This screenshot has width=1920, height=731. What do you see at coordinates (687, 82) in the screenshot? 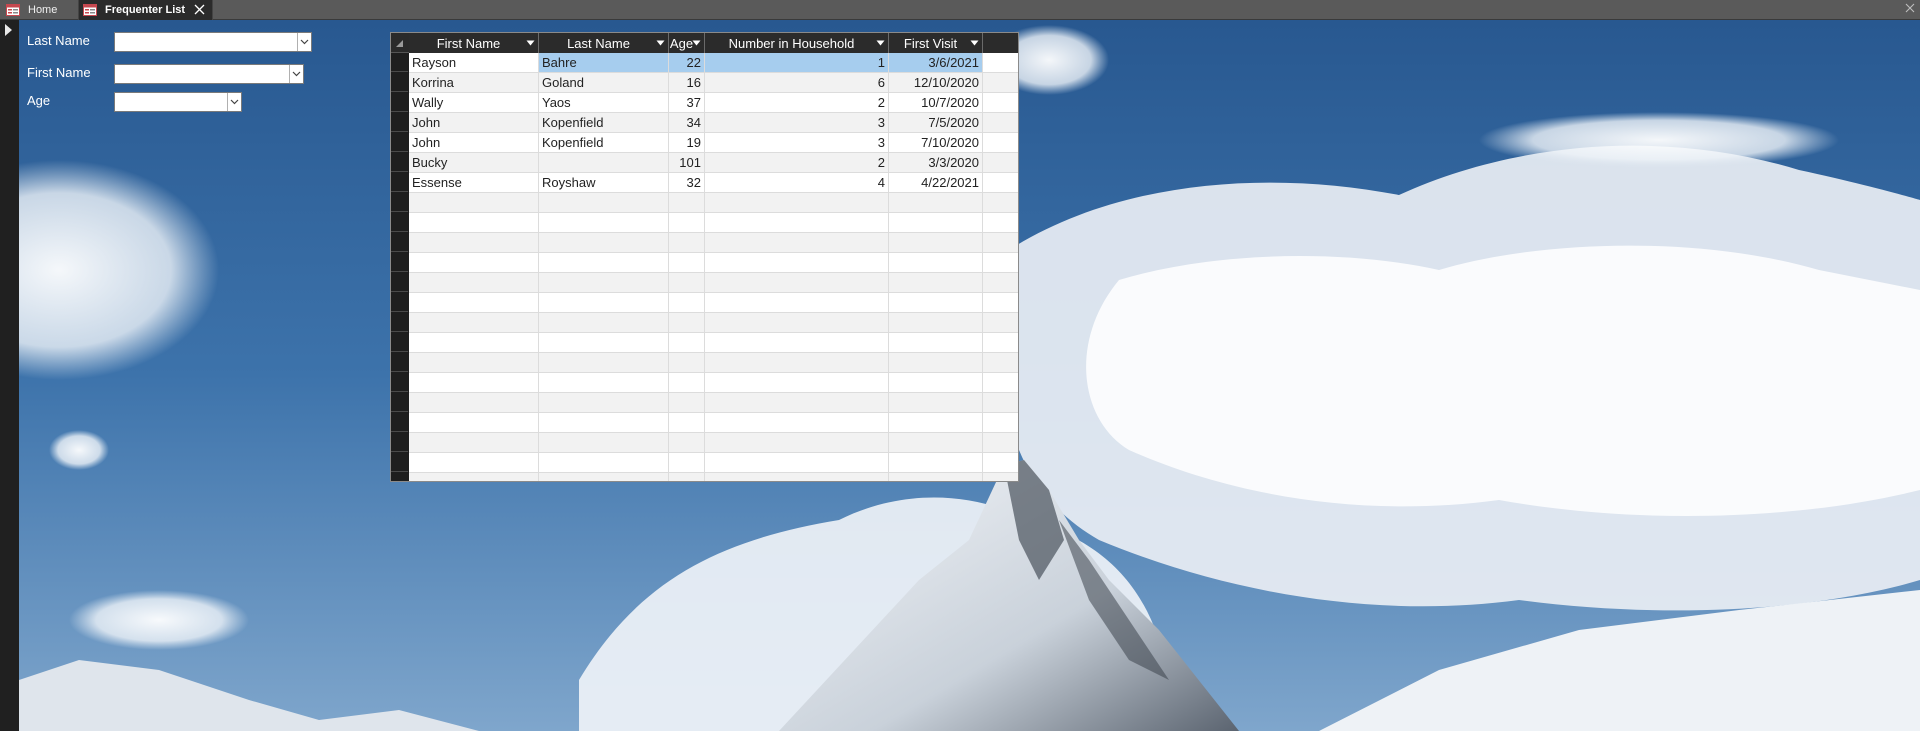
I see `cell-age: 16` at bounding box center [687, 82].